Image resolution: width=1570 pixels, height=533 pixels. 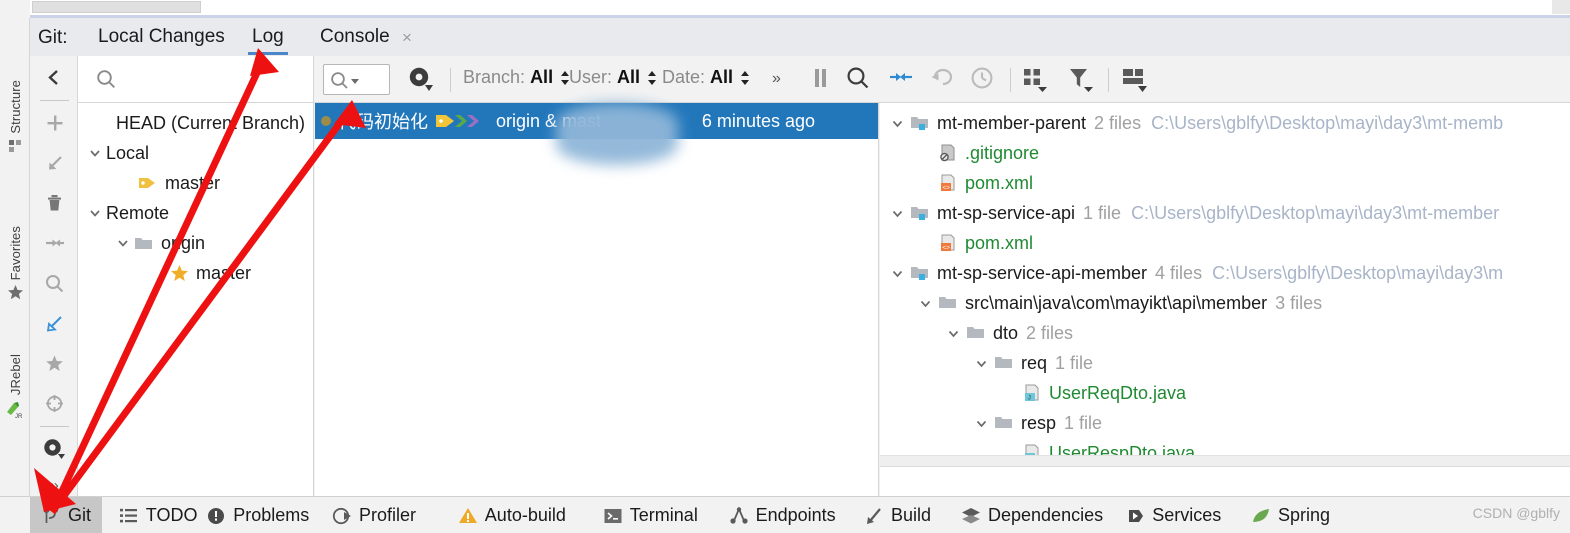 I want to click on branch-group-origin: origin, so click(x=195, y=243).